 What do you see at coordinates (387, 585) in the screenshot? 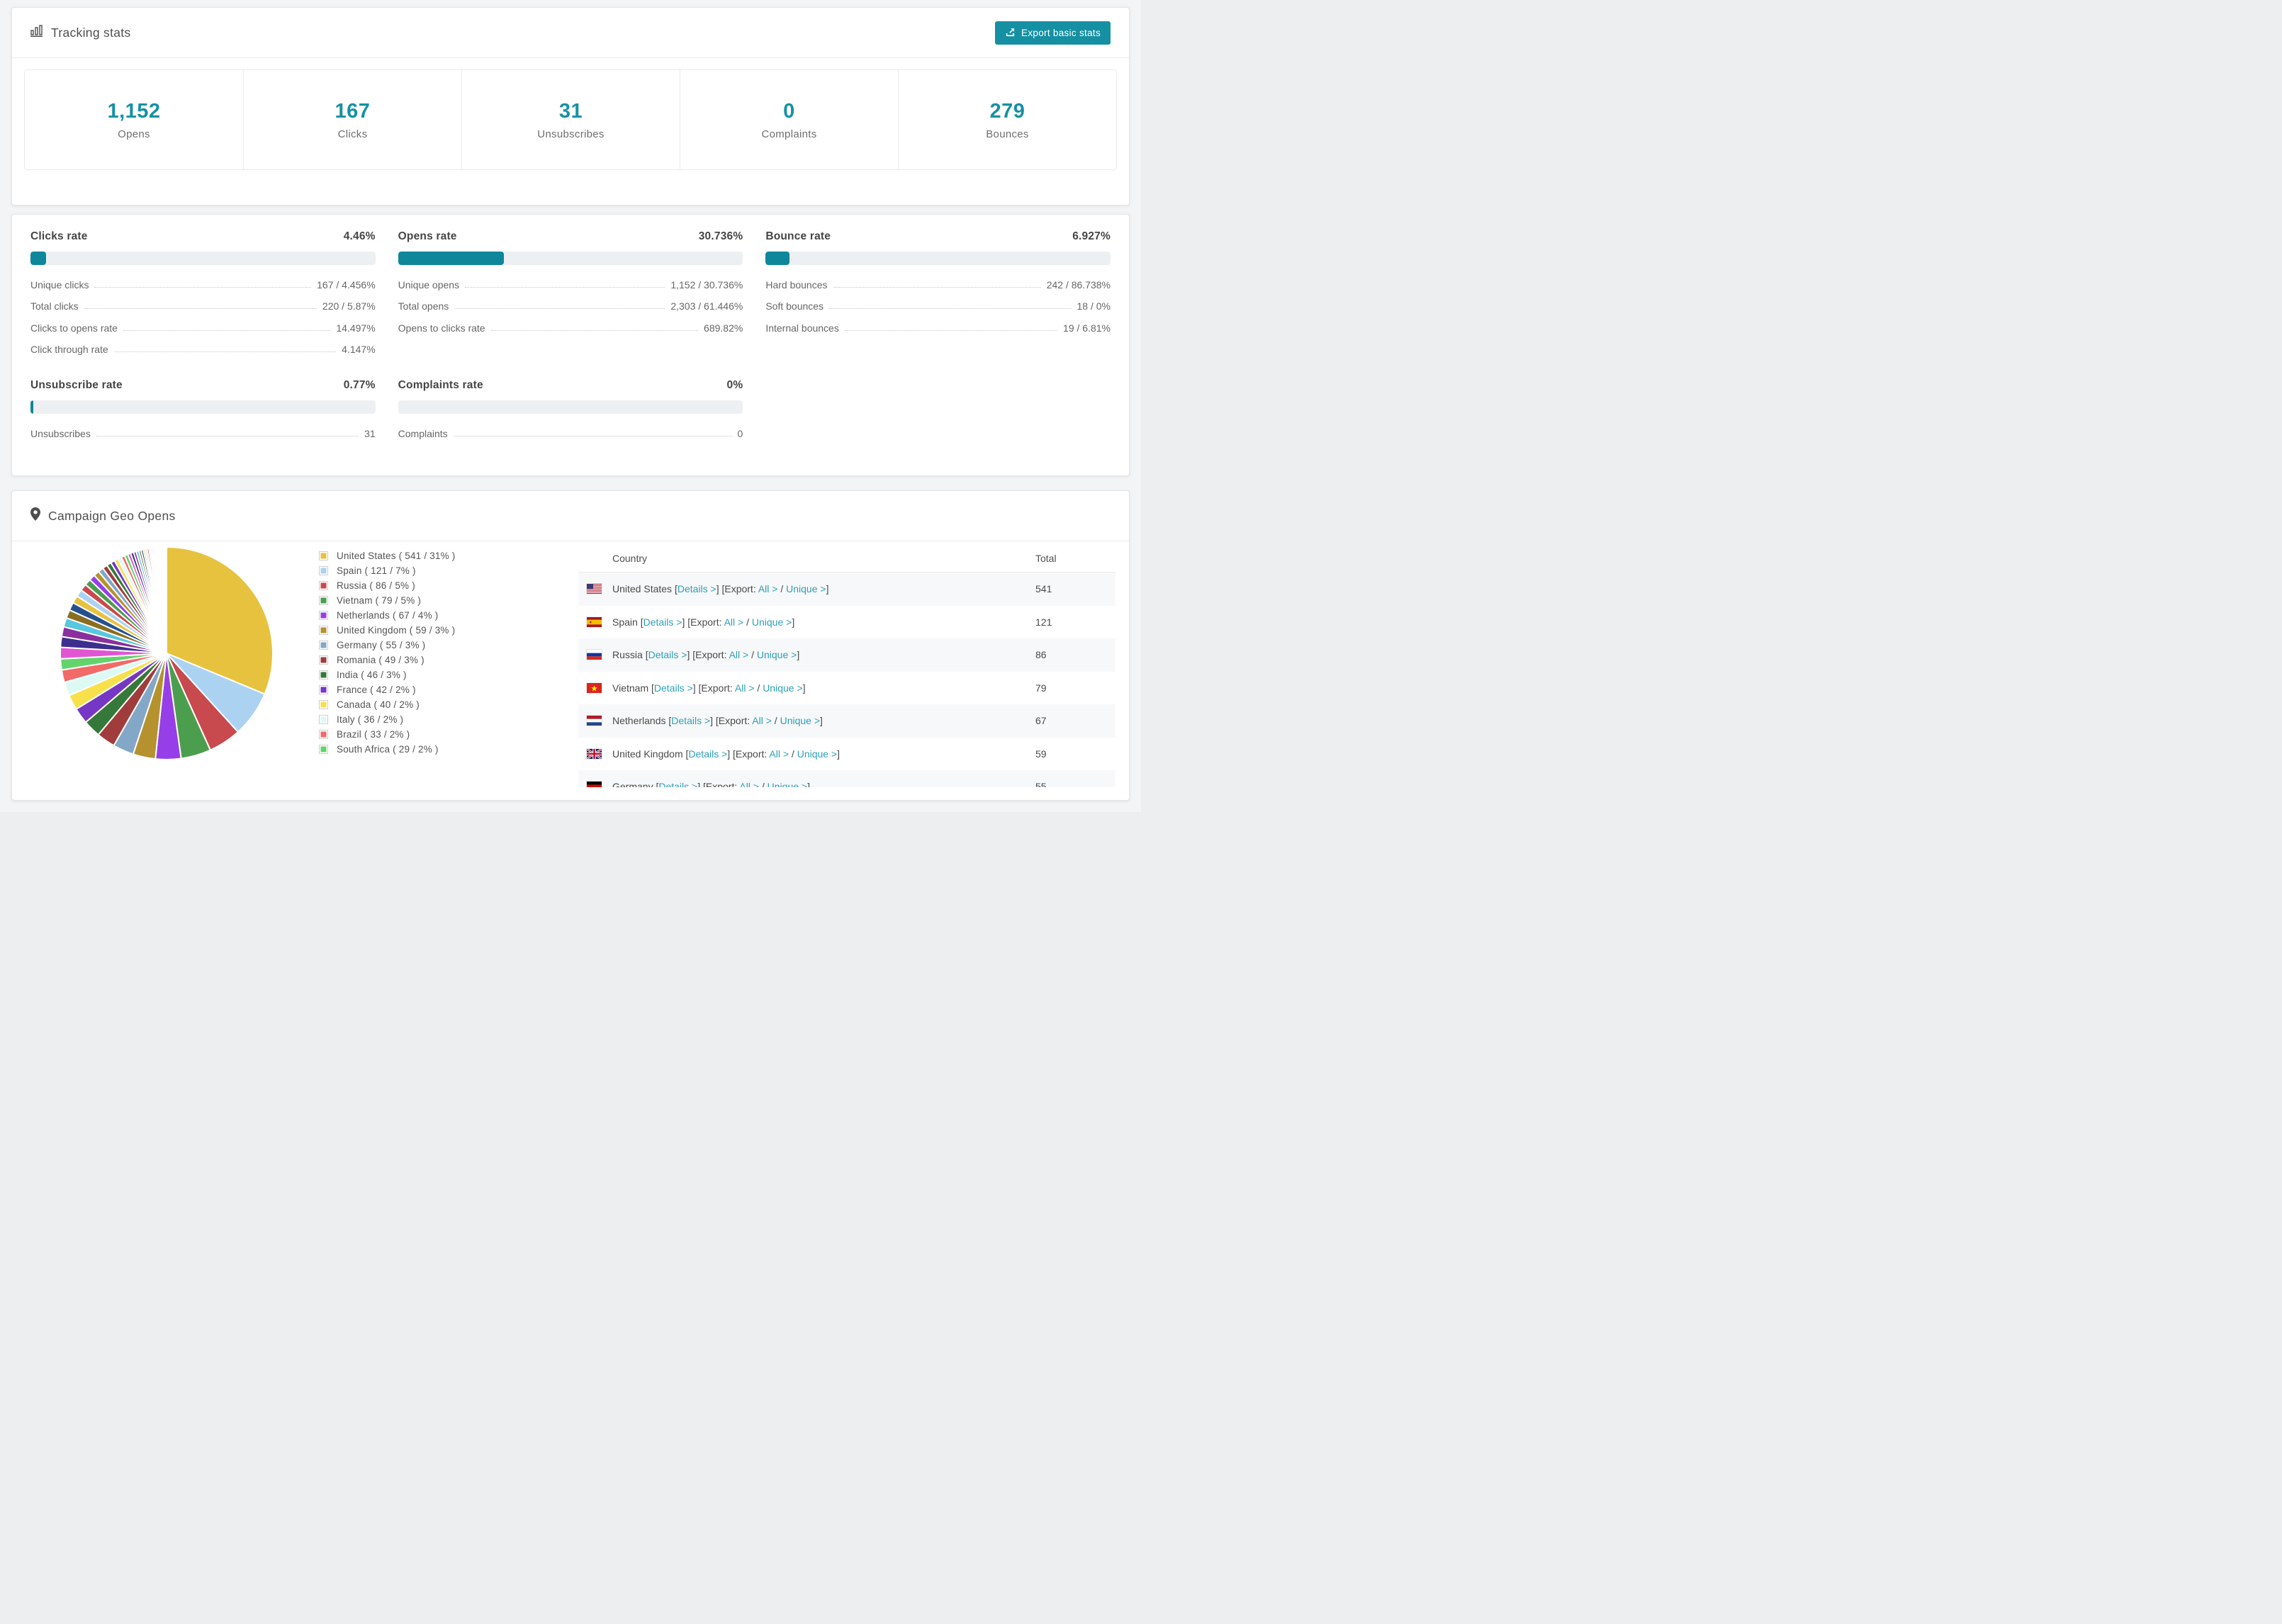
I see `legend-item-russia: Russia ( 86 / 5% )` at bounding box center [387, 585].